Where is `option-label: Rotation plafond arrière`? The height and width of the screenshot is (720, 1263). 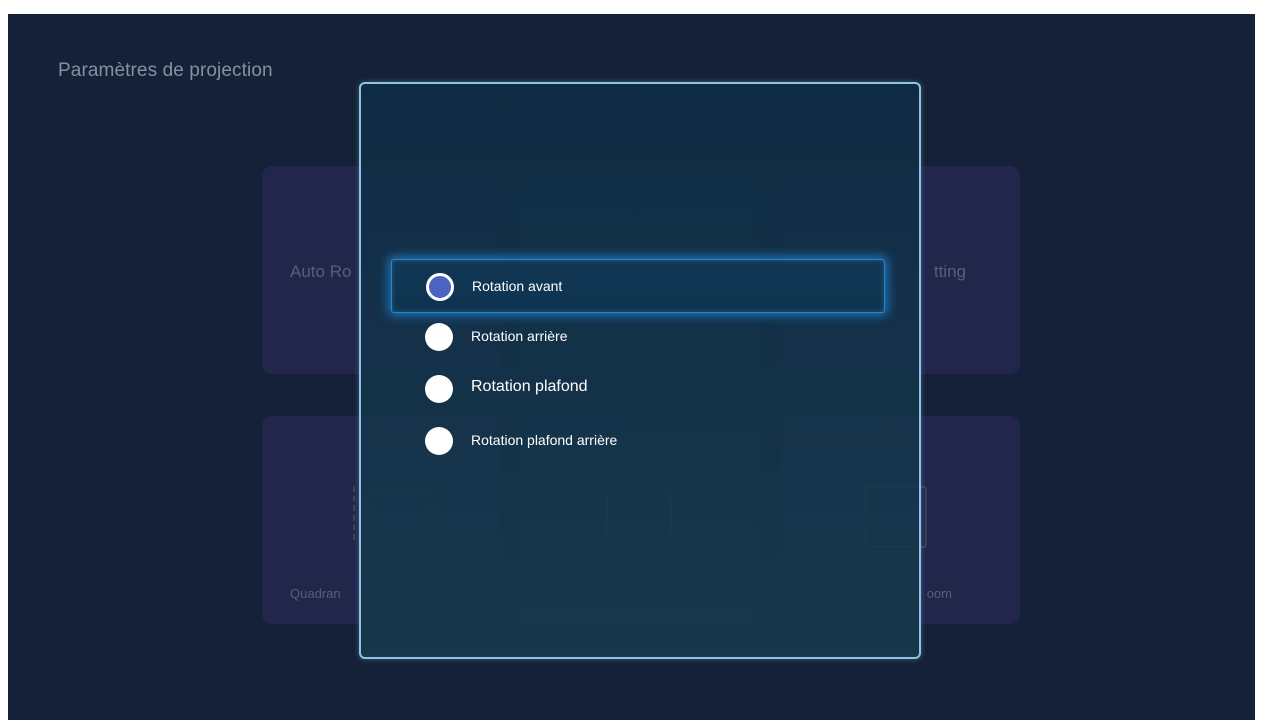 option-label: Rotation plafond arrière is located at coordinates (544, 440).